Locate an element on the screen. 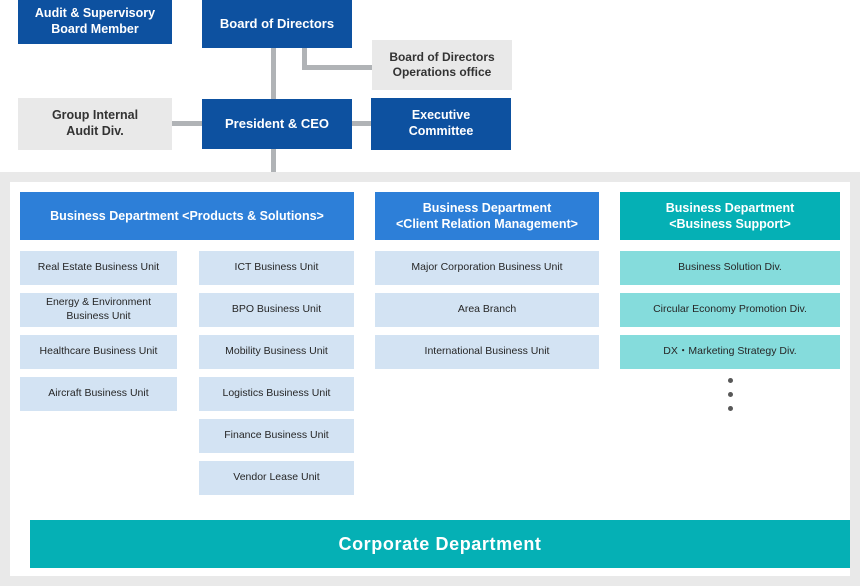 The width and height of the screenshot is (860, 586). unit-mobility-business: Mobility Business Unit is located at coordinates (276, 352).